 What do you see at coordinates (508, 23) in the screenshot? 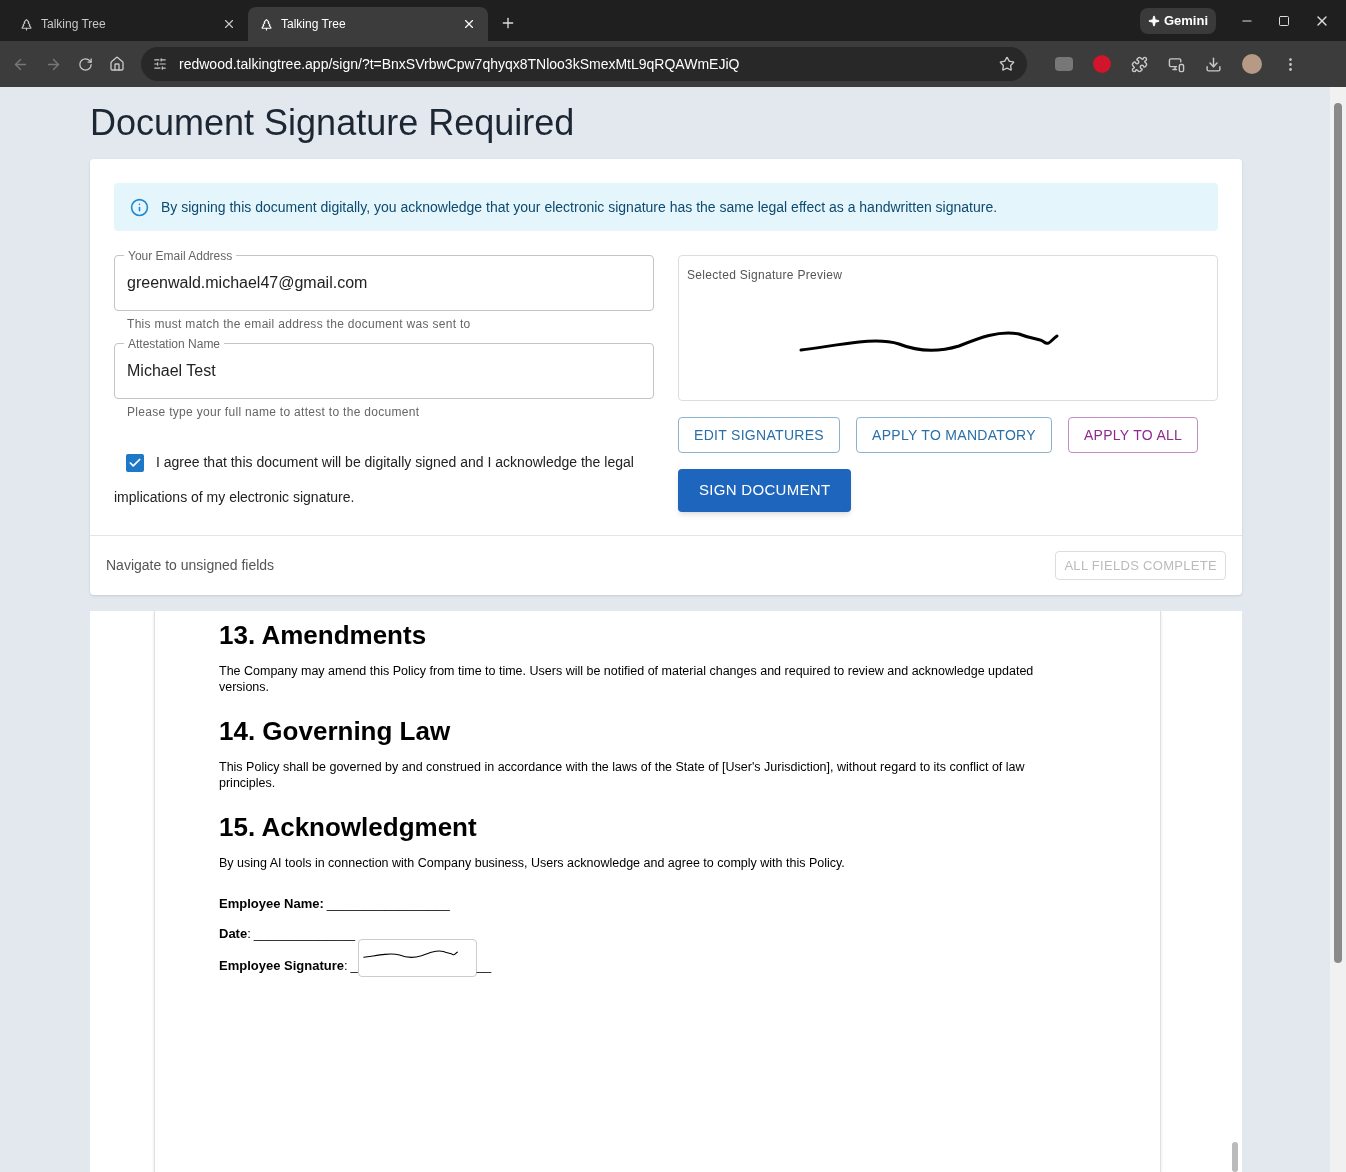
I see `new-tab-icon` at bounding box center [508, 23].